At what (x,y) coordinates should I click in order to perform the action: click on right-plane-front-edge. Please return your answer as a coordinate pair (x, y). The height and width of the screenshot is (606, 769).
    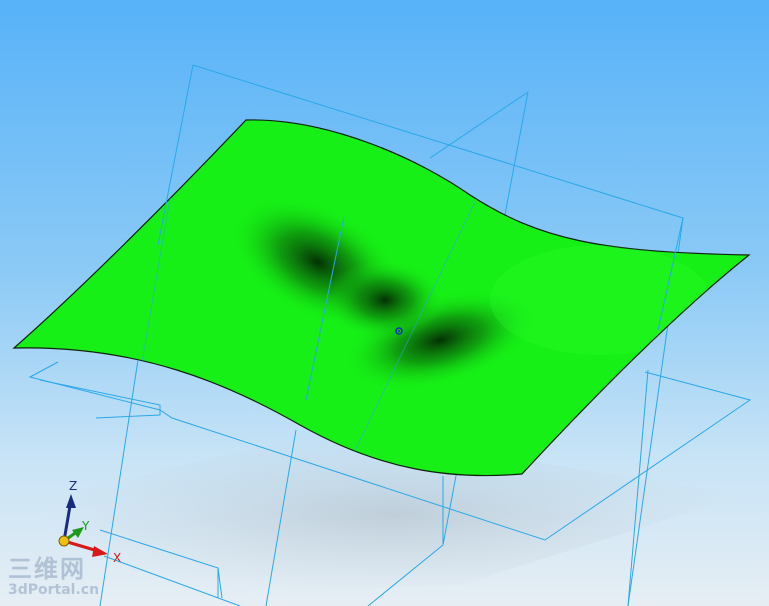
    Looking at the image, I should click on (479, 125).